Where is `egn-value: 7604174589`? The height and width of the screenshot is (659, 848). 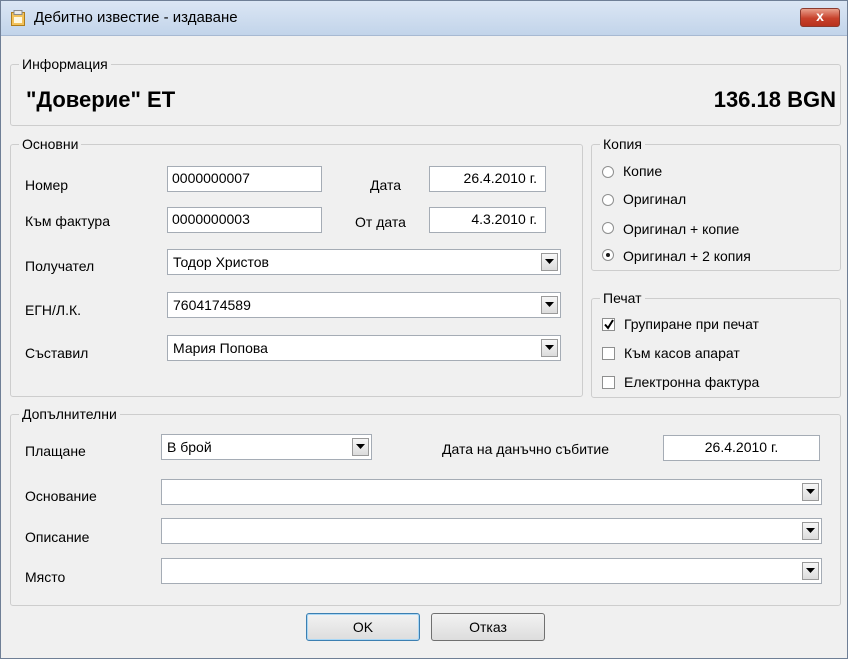 egn-value: 7604174589 is located at coordinates (212, 305).